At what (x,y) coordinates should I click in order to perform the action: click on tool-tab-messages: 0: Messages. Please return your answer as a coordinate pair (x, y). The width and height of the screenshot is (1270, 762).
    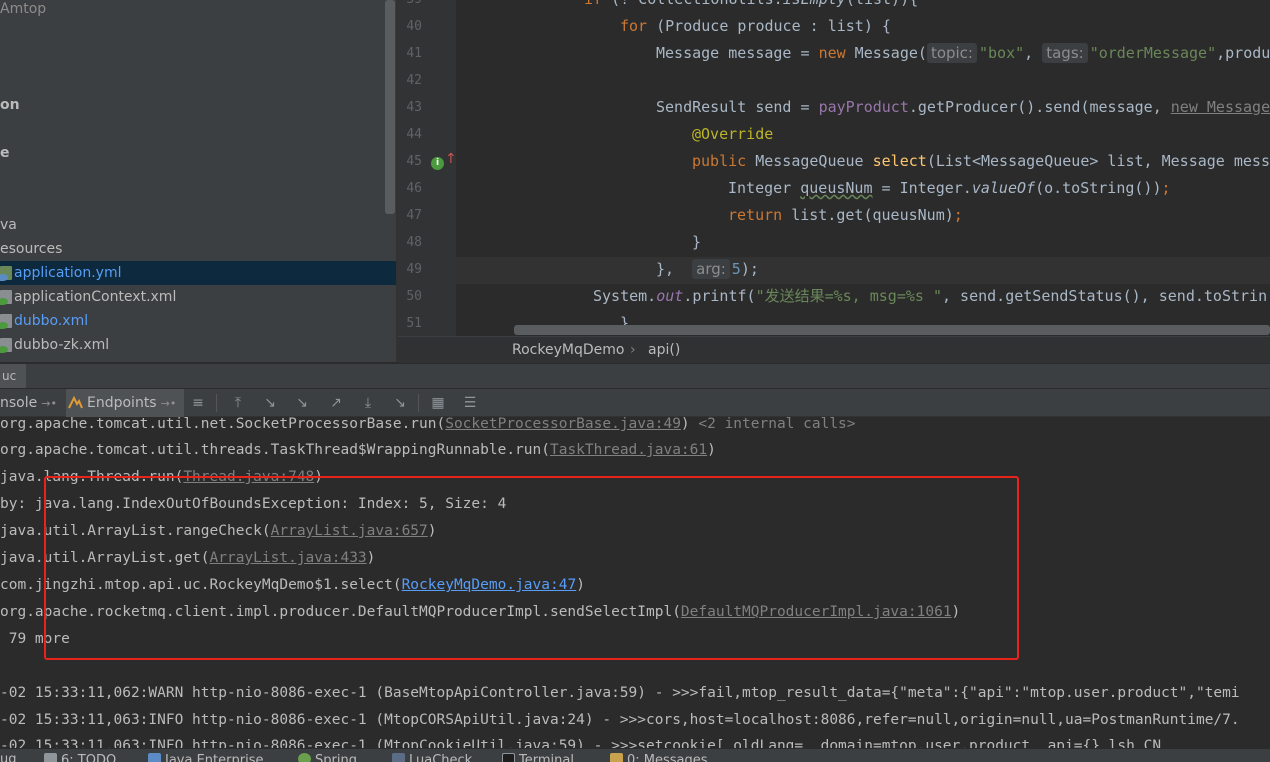
    Looking at the image, I should click on (659, 757).